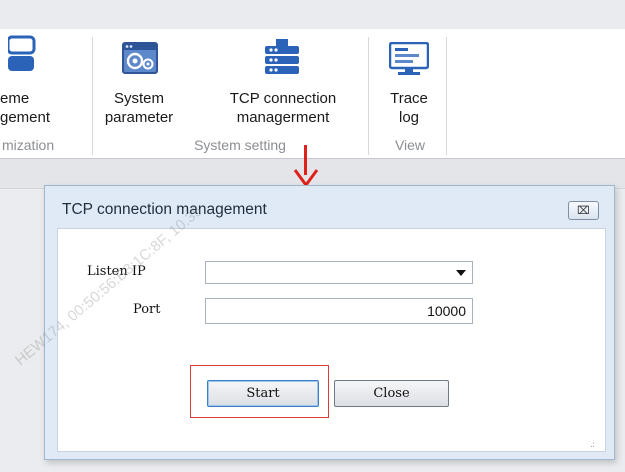 Image resolution: width=625 pixels, height=472 pixels. Describe the element at coordinates (15, 98) in the screenshot. I see `ribbon-button-label: eme` at that location.